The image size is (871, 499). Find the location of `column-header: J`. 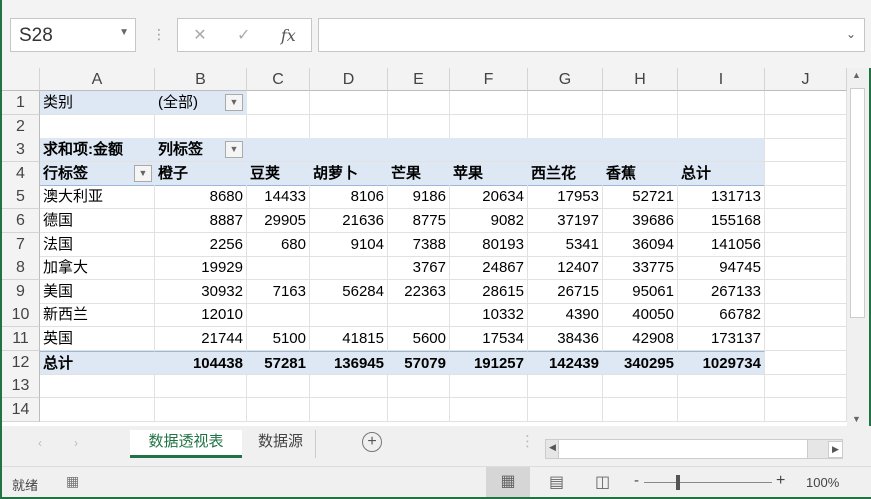

column-header: J is located at coordinates (806, 79).